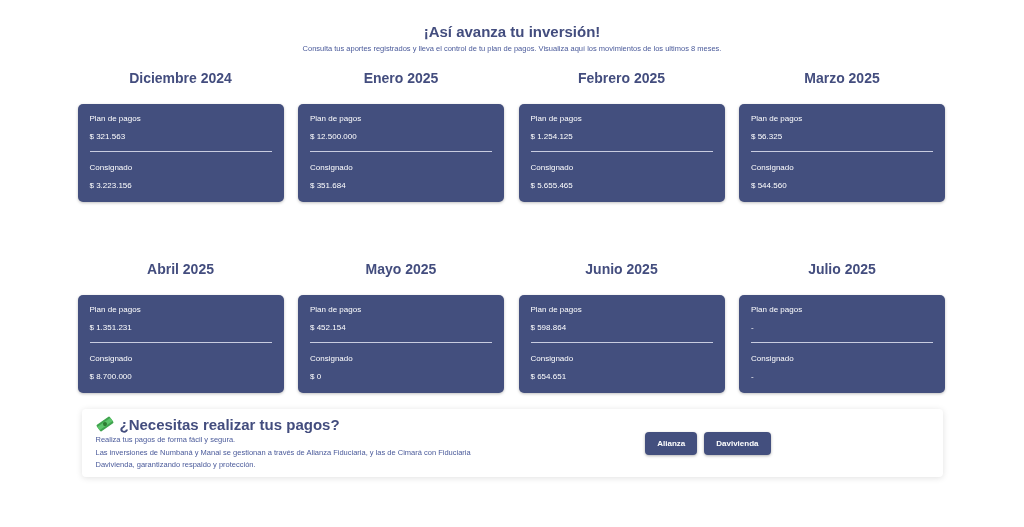 The width and height of the screenshot is (1024, 527). I want to click on plan-amount: $ 598.864, so click(549, 328).